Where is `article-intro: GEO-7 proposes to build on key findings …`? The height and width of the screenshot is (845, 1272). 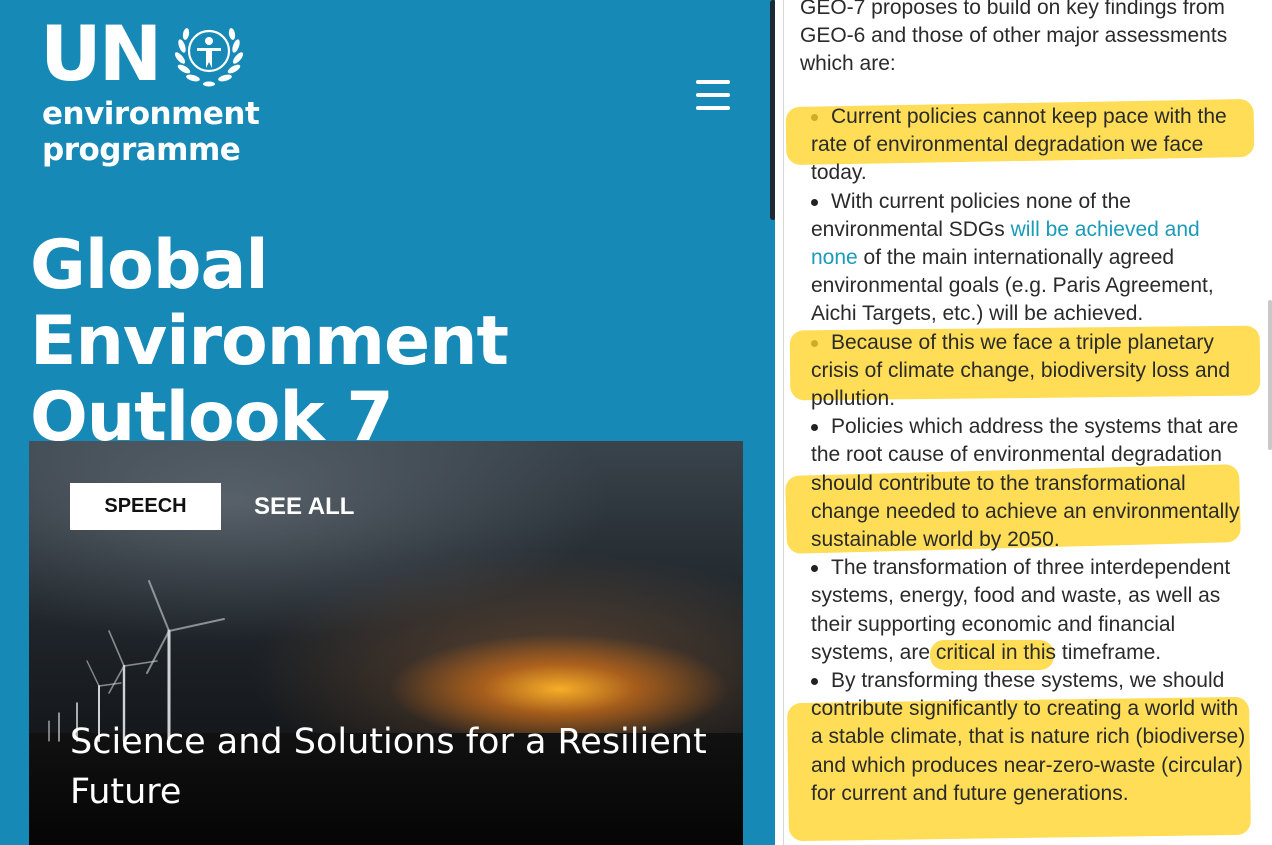 article-intro: GEO-7 proposes to build on key findings … is located at coordinates (1020, 39).